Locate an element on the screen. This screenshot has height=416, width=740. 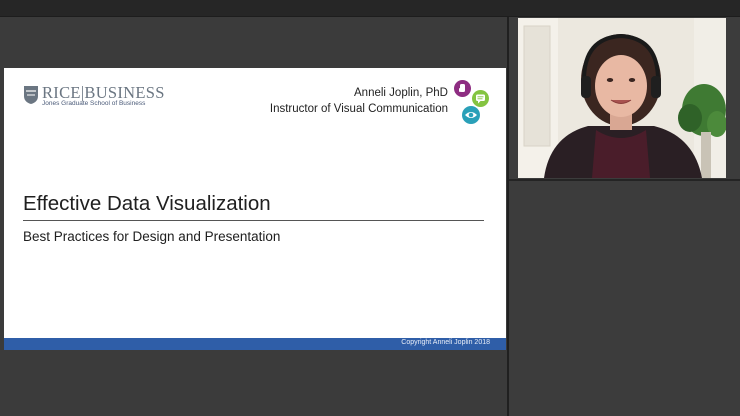
presenter-video is located at coordinates (622, 98).